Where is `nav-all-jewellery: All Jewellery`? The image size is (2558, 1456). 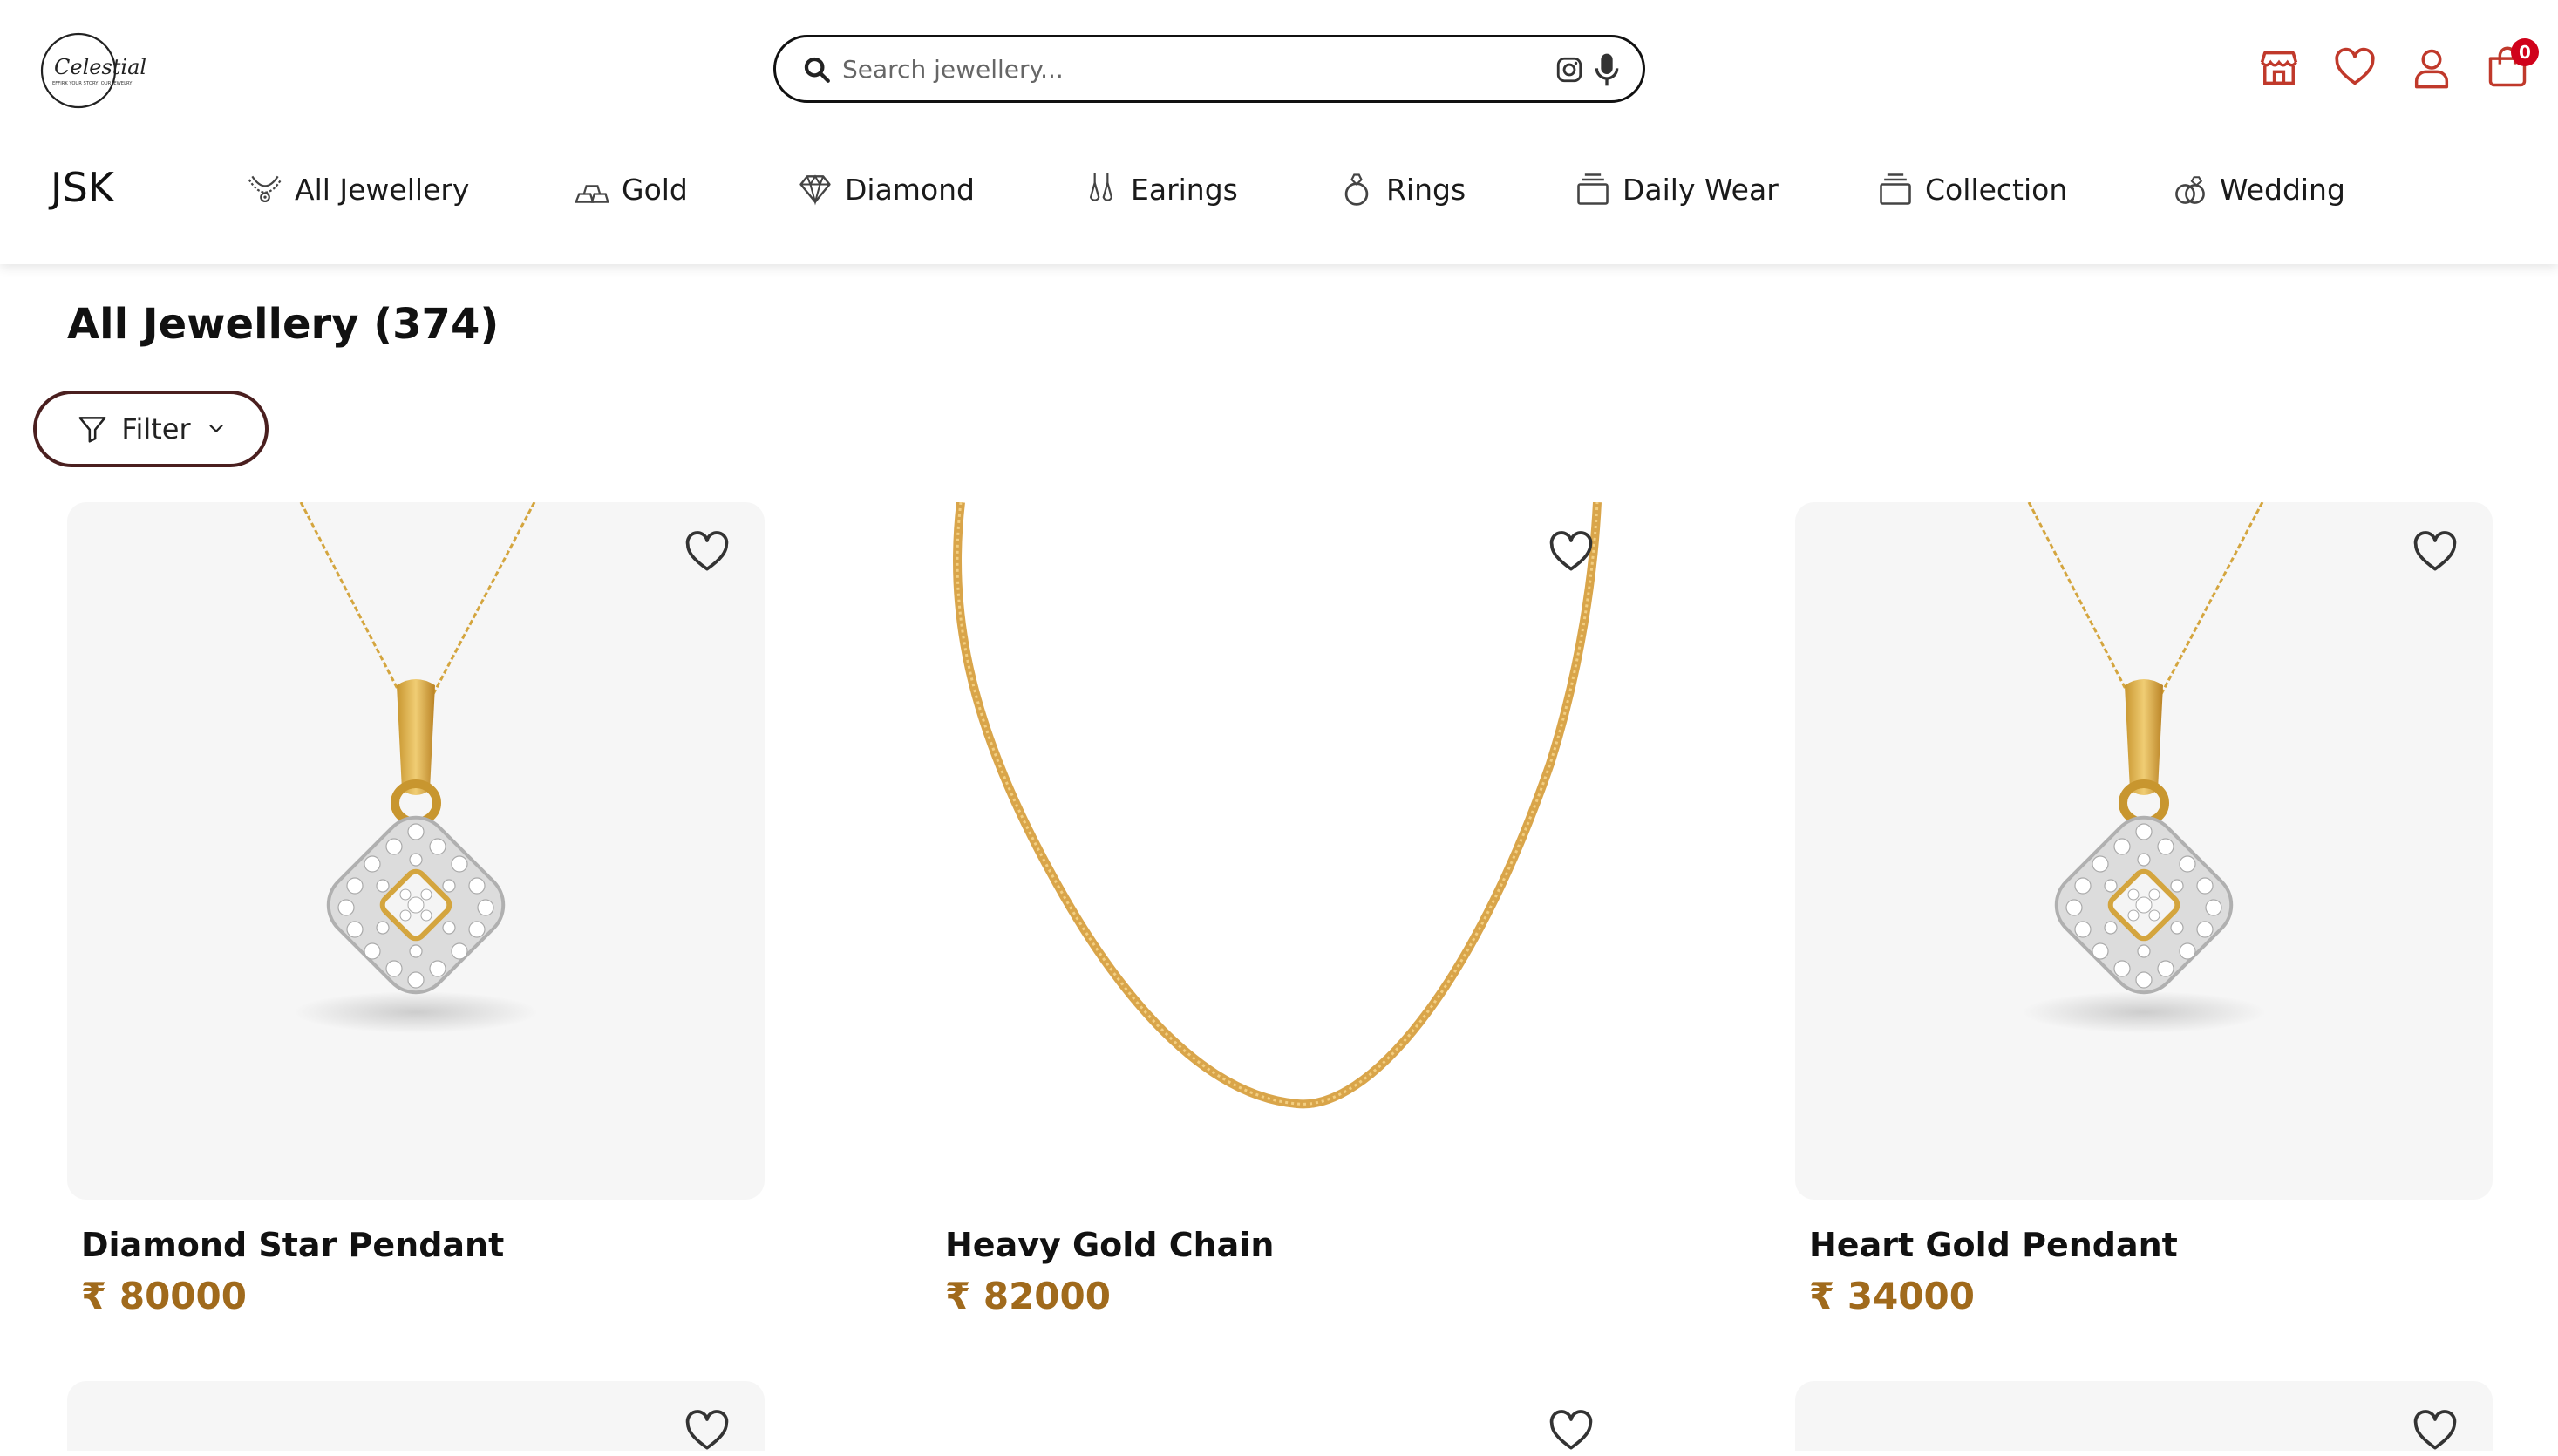
nav-all-jewellery: All Jewellery is located at coordinates (357, 189).